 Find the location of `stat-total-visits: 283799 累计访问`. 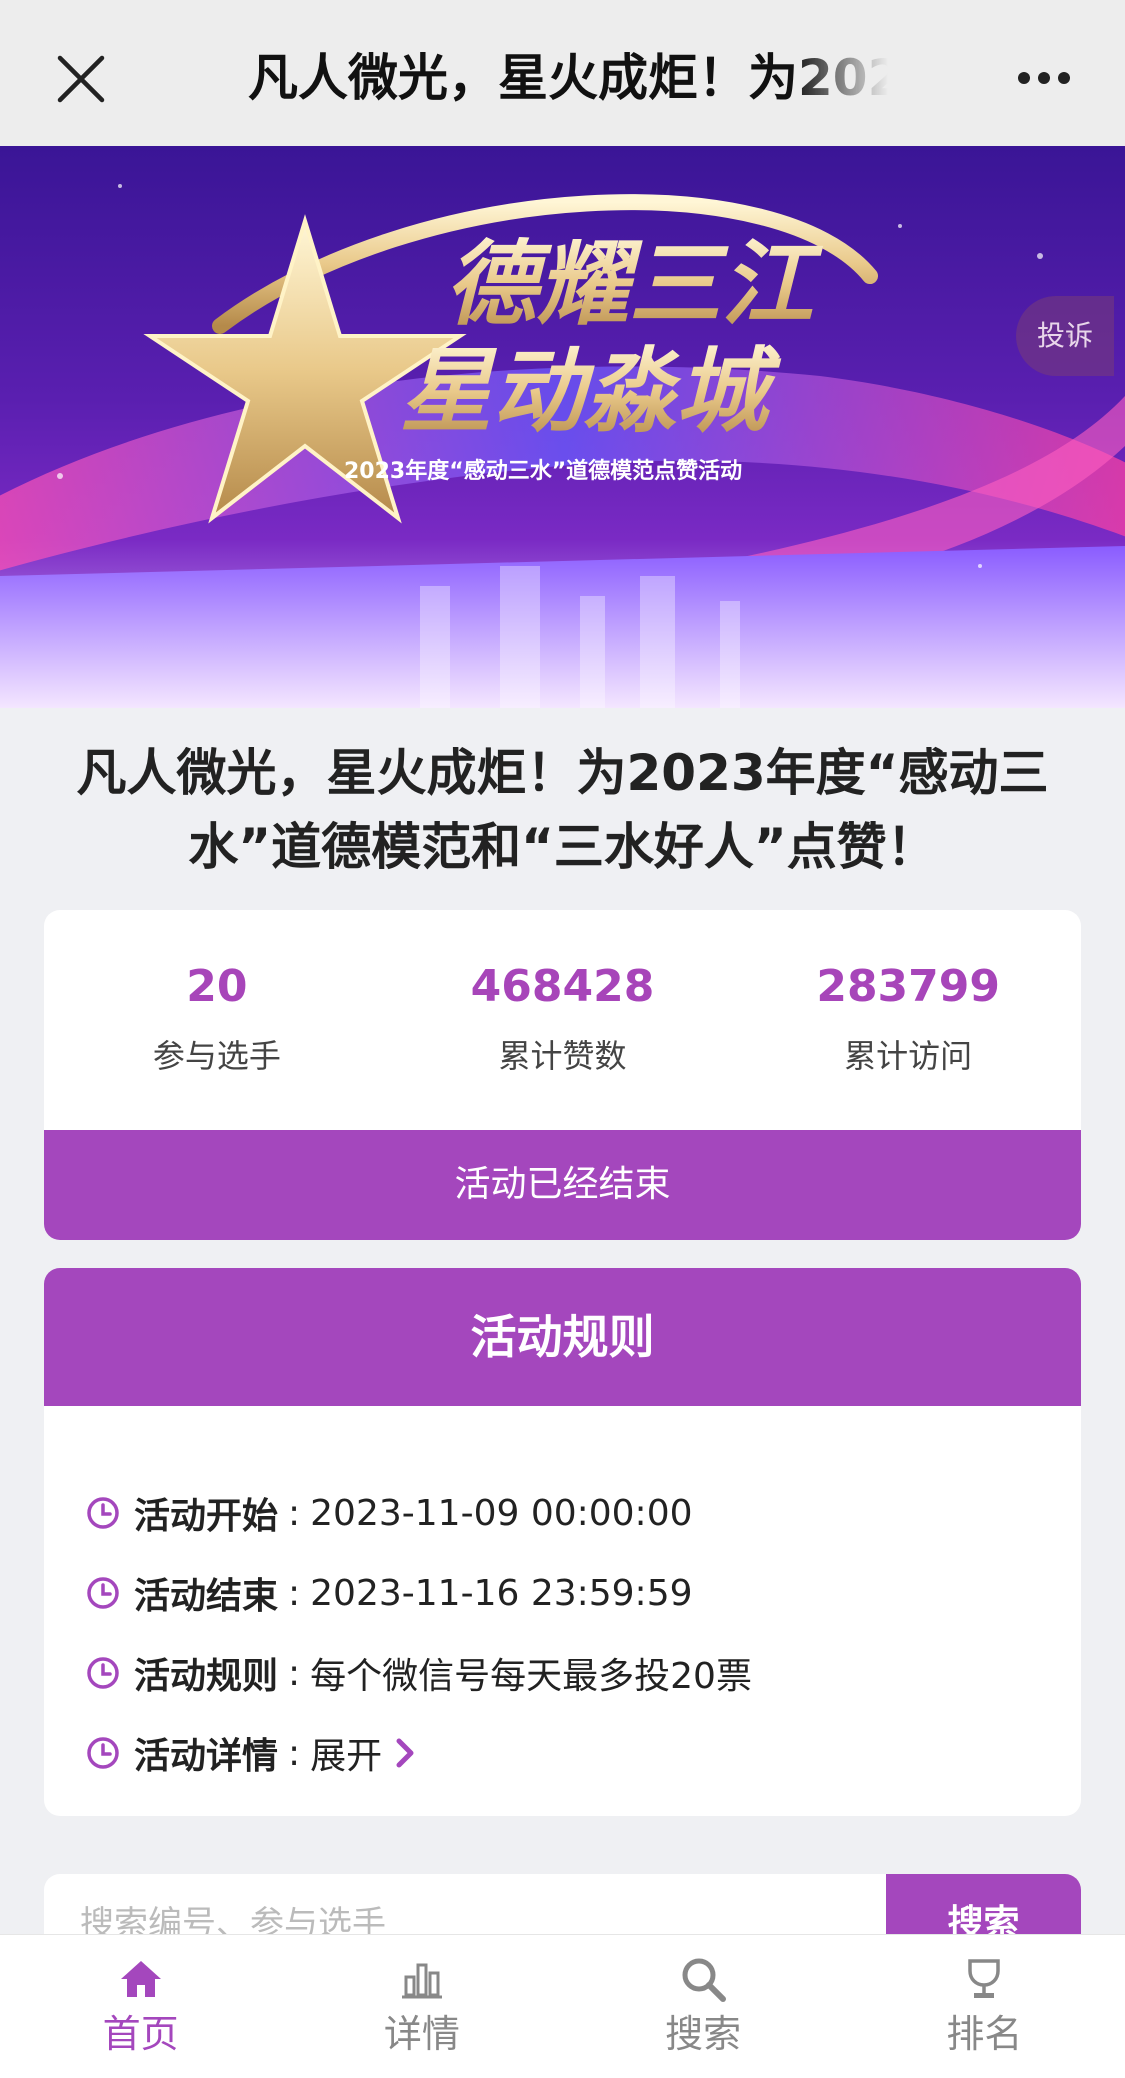

stat-total-visits: 283799 累计访问 is located at coordinates (908, 1020).